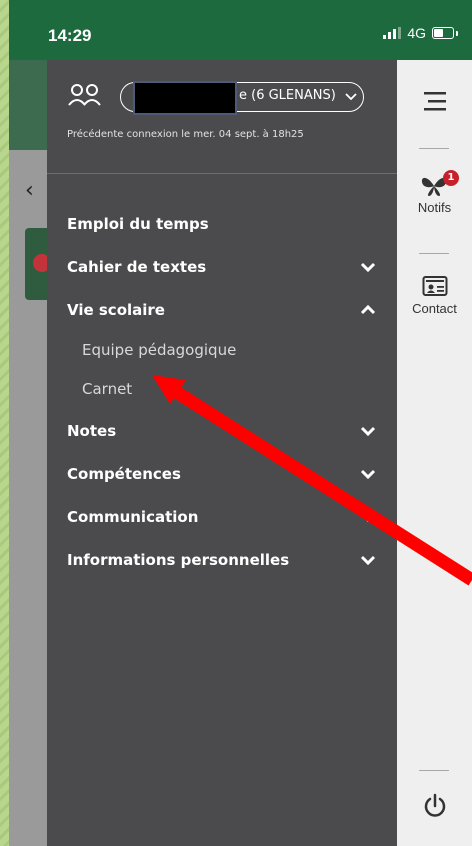 Image resolution: width=472 pixels, height=846 pixels. Describe the element at coordinates (138, 223) in the screenshot. I see `menu-item-label: Emploi du temps` at that location.